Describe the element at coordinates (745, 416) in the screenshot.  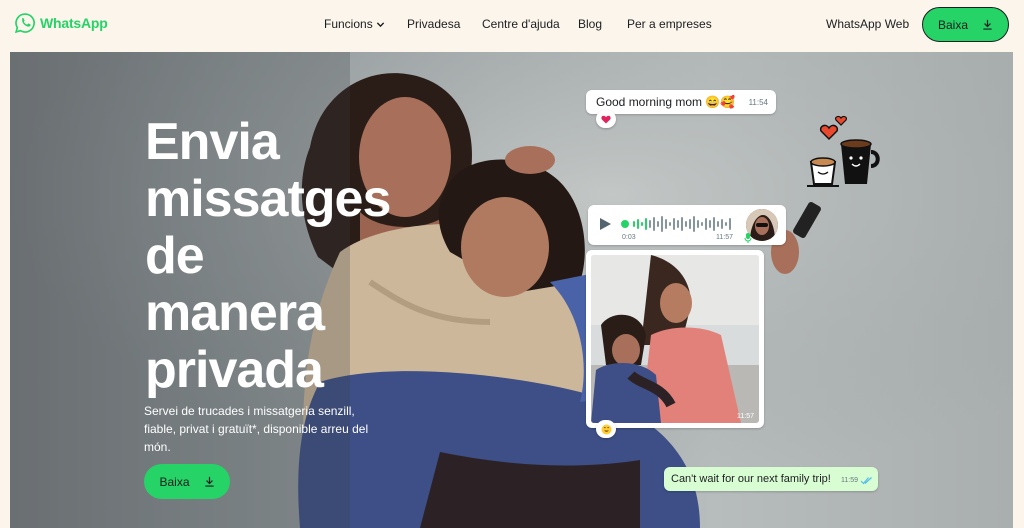
I see `photo-time: 11:57` at that location.